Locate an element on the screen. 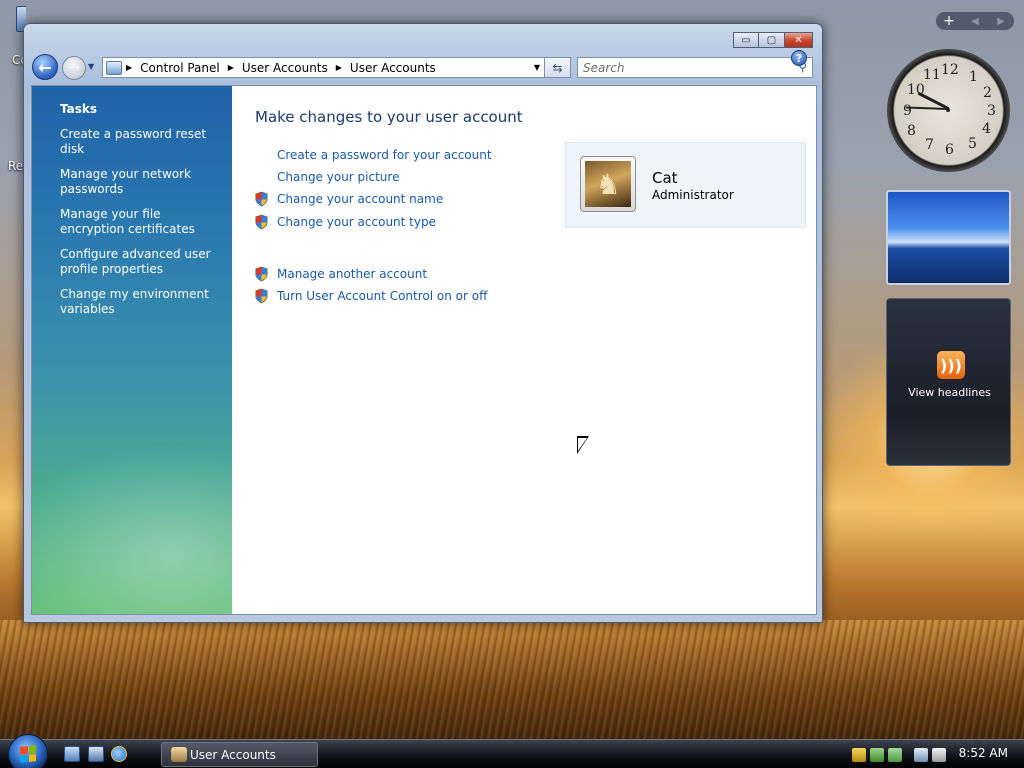 This screenshot has width=1024, height=768. clock-gadget: 12 1 2 3 4 5 6 7 8 9 10 11 is located at coordinates (948, 110).